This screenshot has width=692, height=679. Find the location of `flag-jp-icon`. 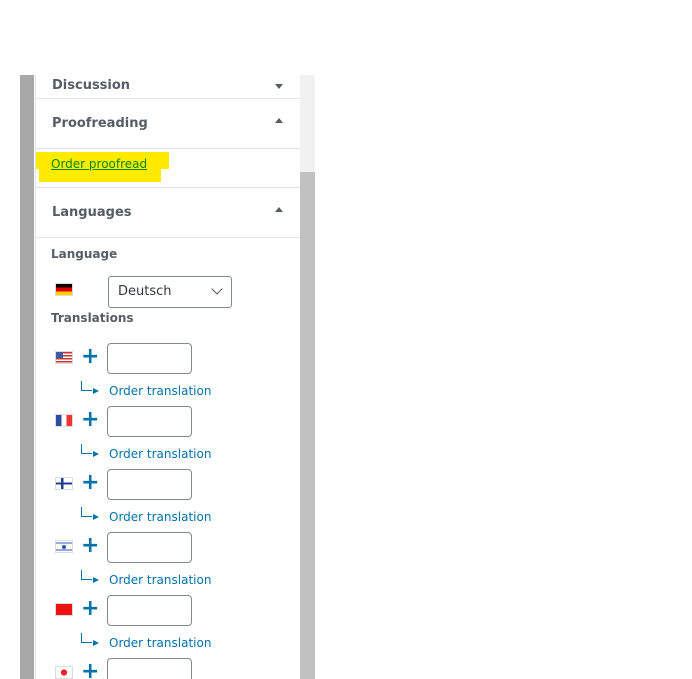

flag-jp-icon is located at coordinates (64, 672).